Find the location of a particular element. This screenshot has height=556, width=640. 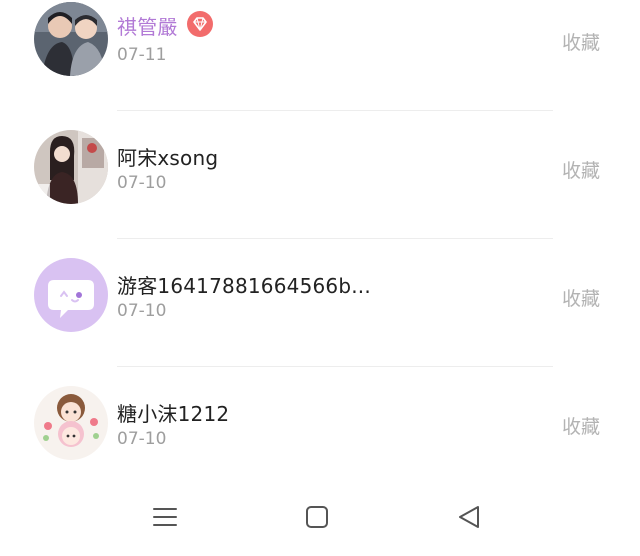

system-navigation-bar is located at coordinates (320, 522).